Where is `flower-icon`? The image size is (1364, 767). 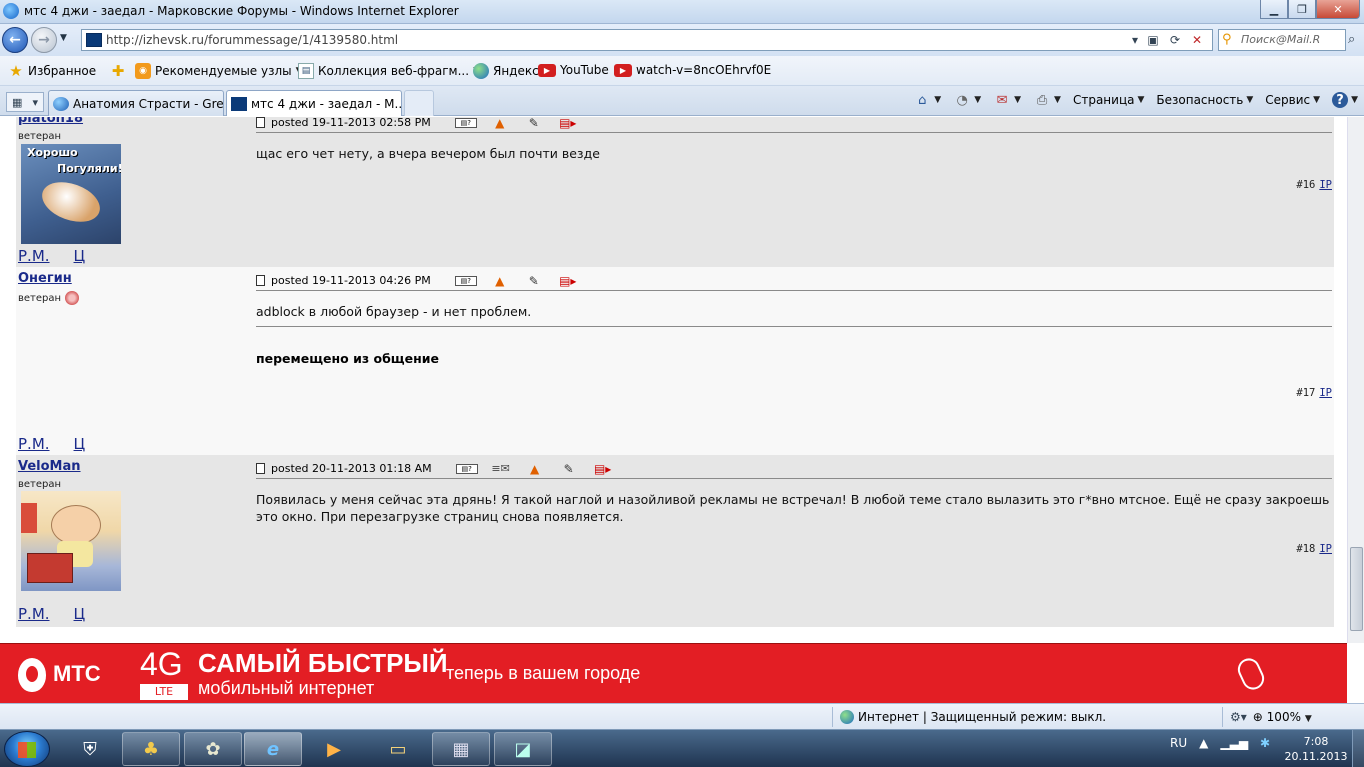
flower-icon is located at coordinates (72, 298).